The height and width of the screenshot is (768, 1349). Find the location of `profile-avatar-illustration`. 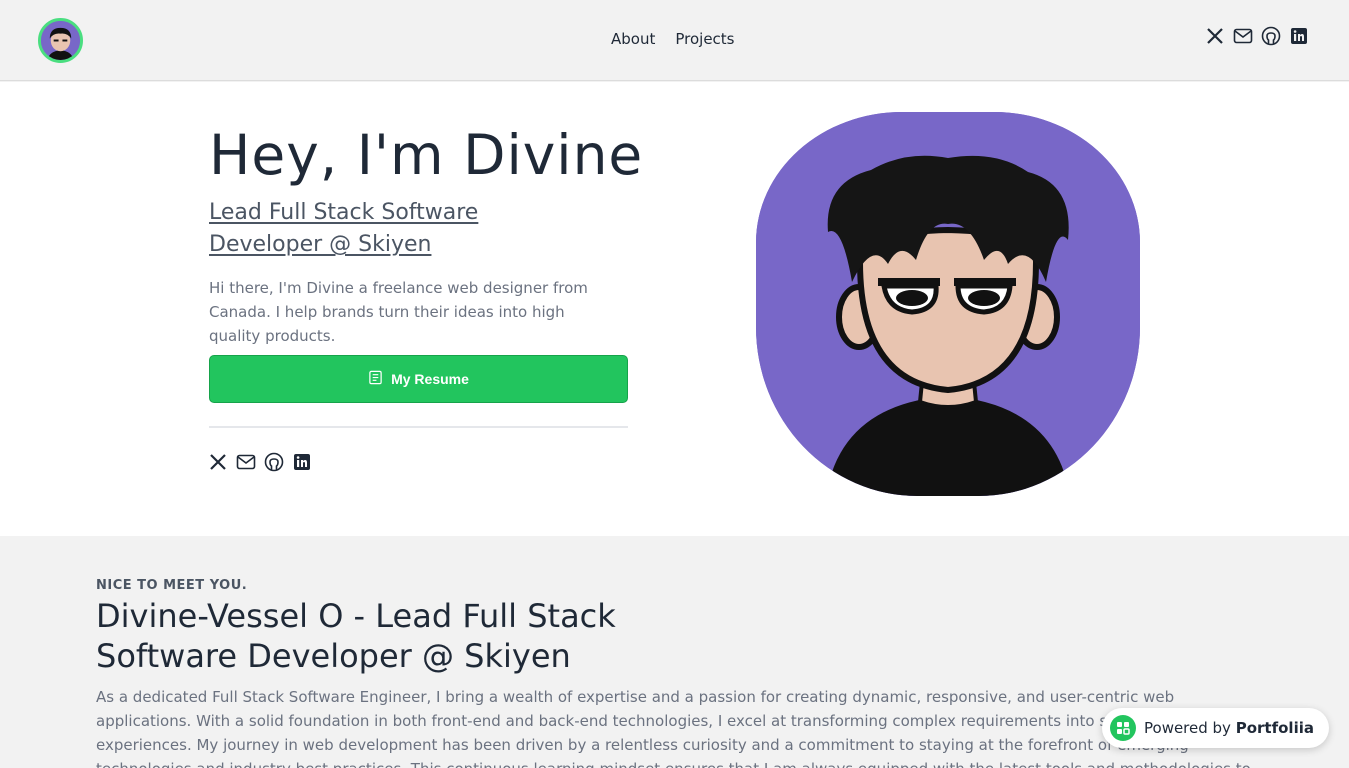

profile-avatar-illustration is located at coordinates (948, 304).